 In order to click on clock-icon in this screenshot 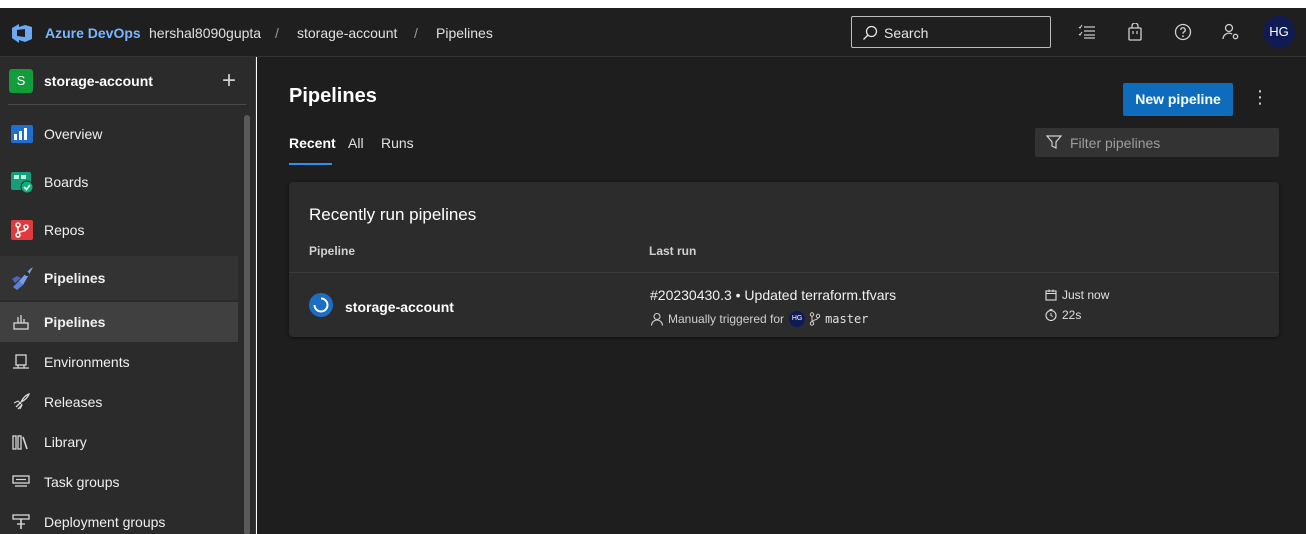, I will do `click(1051, 315)`.